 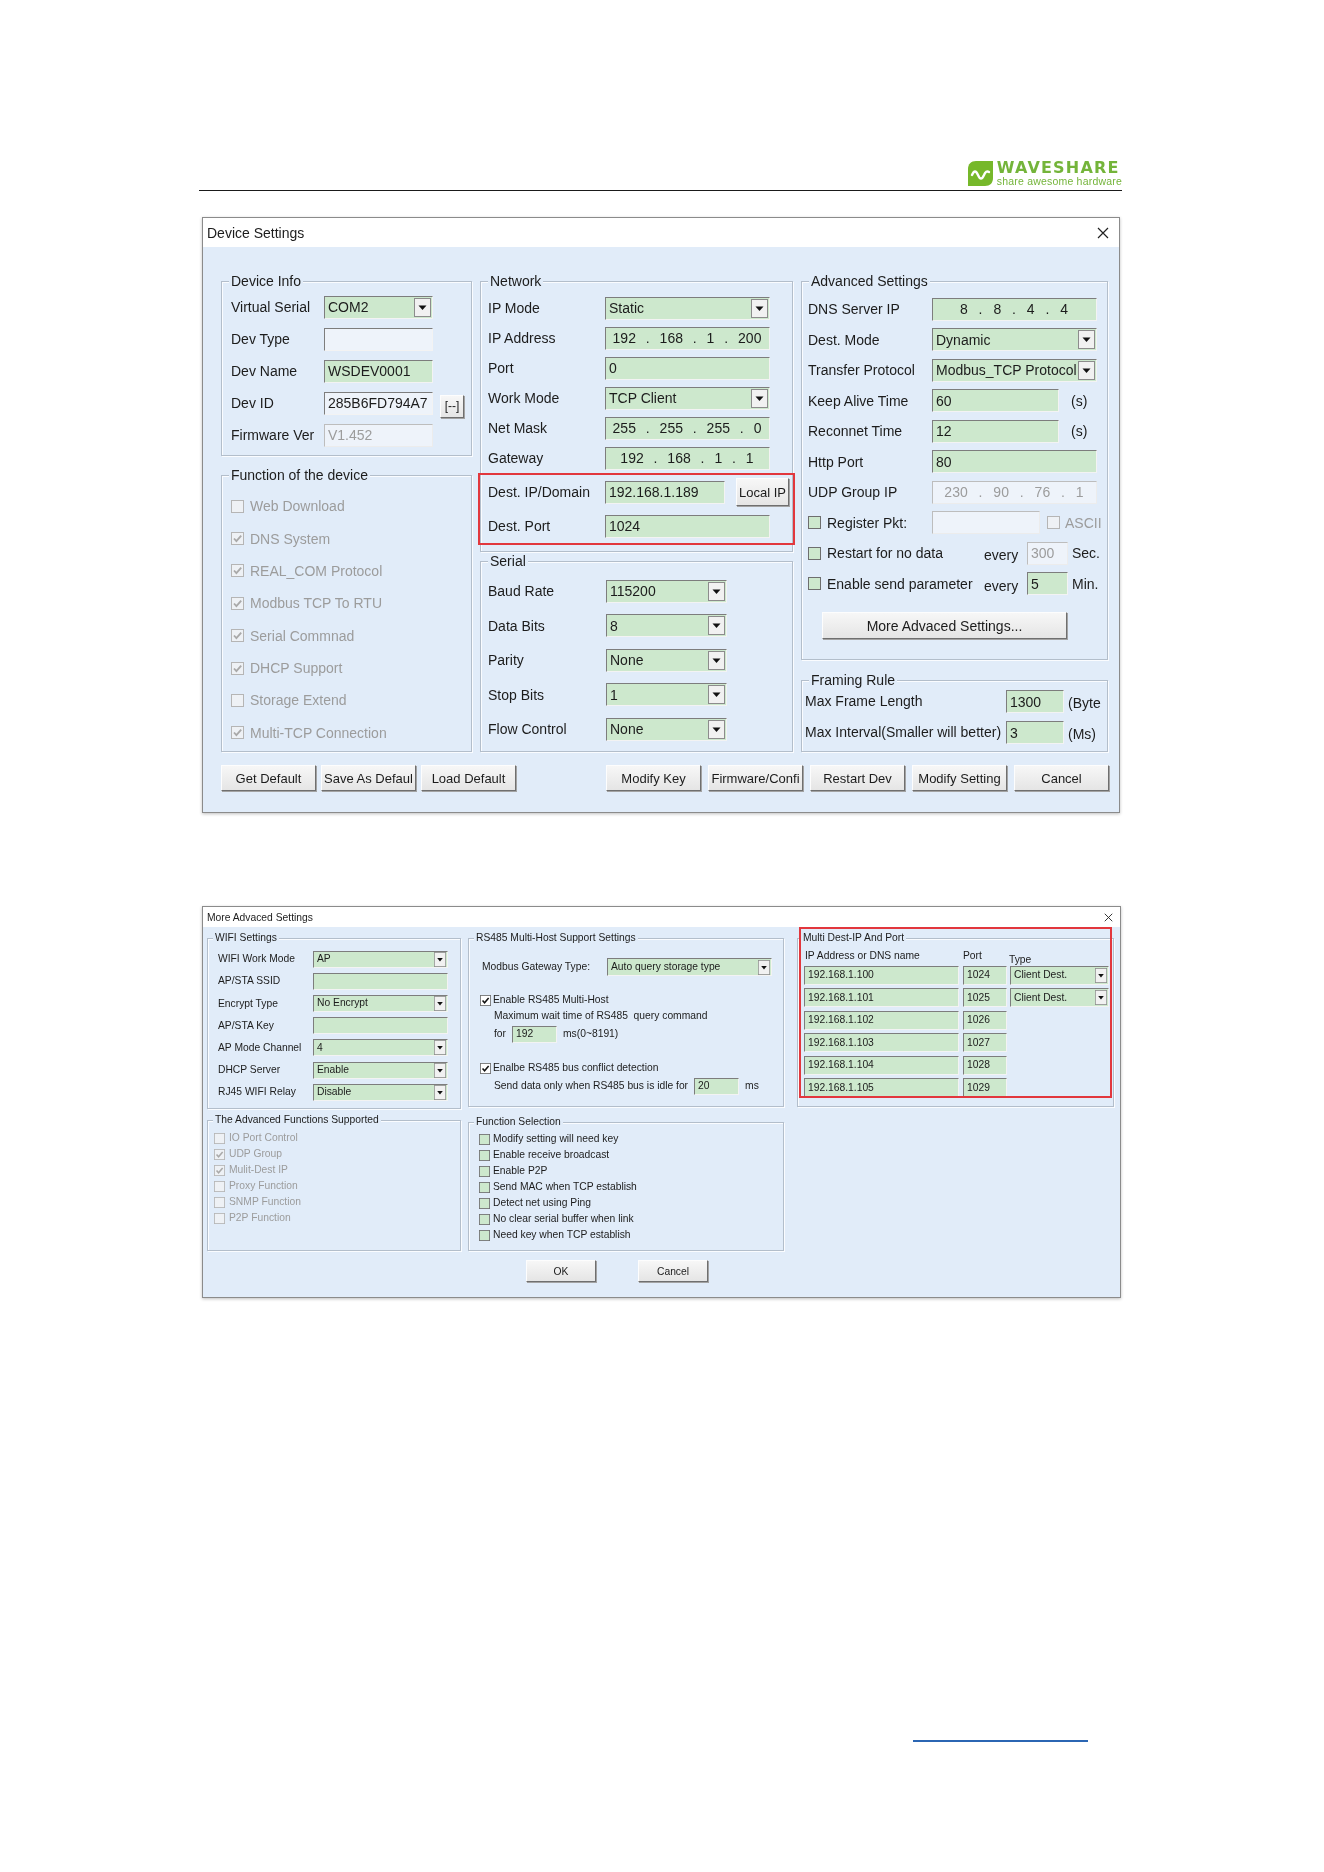 What do you see at coordinates (666, 591) in the screenshot?
I see `dropdown-field: 115200` at bounding box center [666, 591].